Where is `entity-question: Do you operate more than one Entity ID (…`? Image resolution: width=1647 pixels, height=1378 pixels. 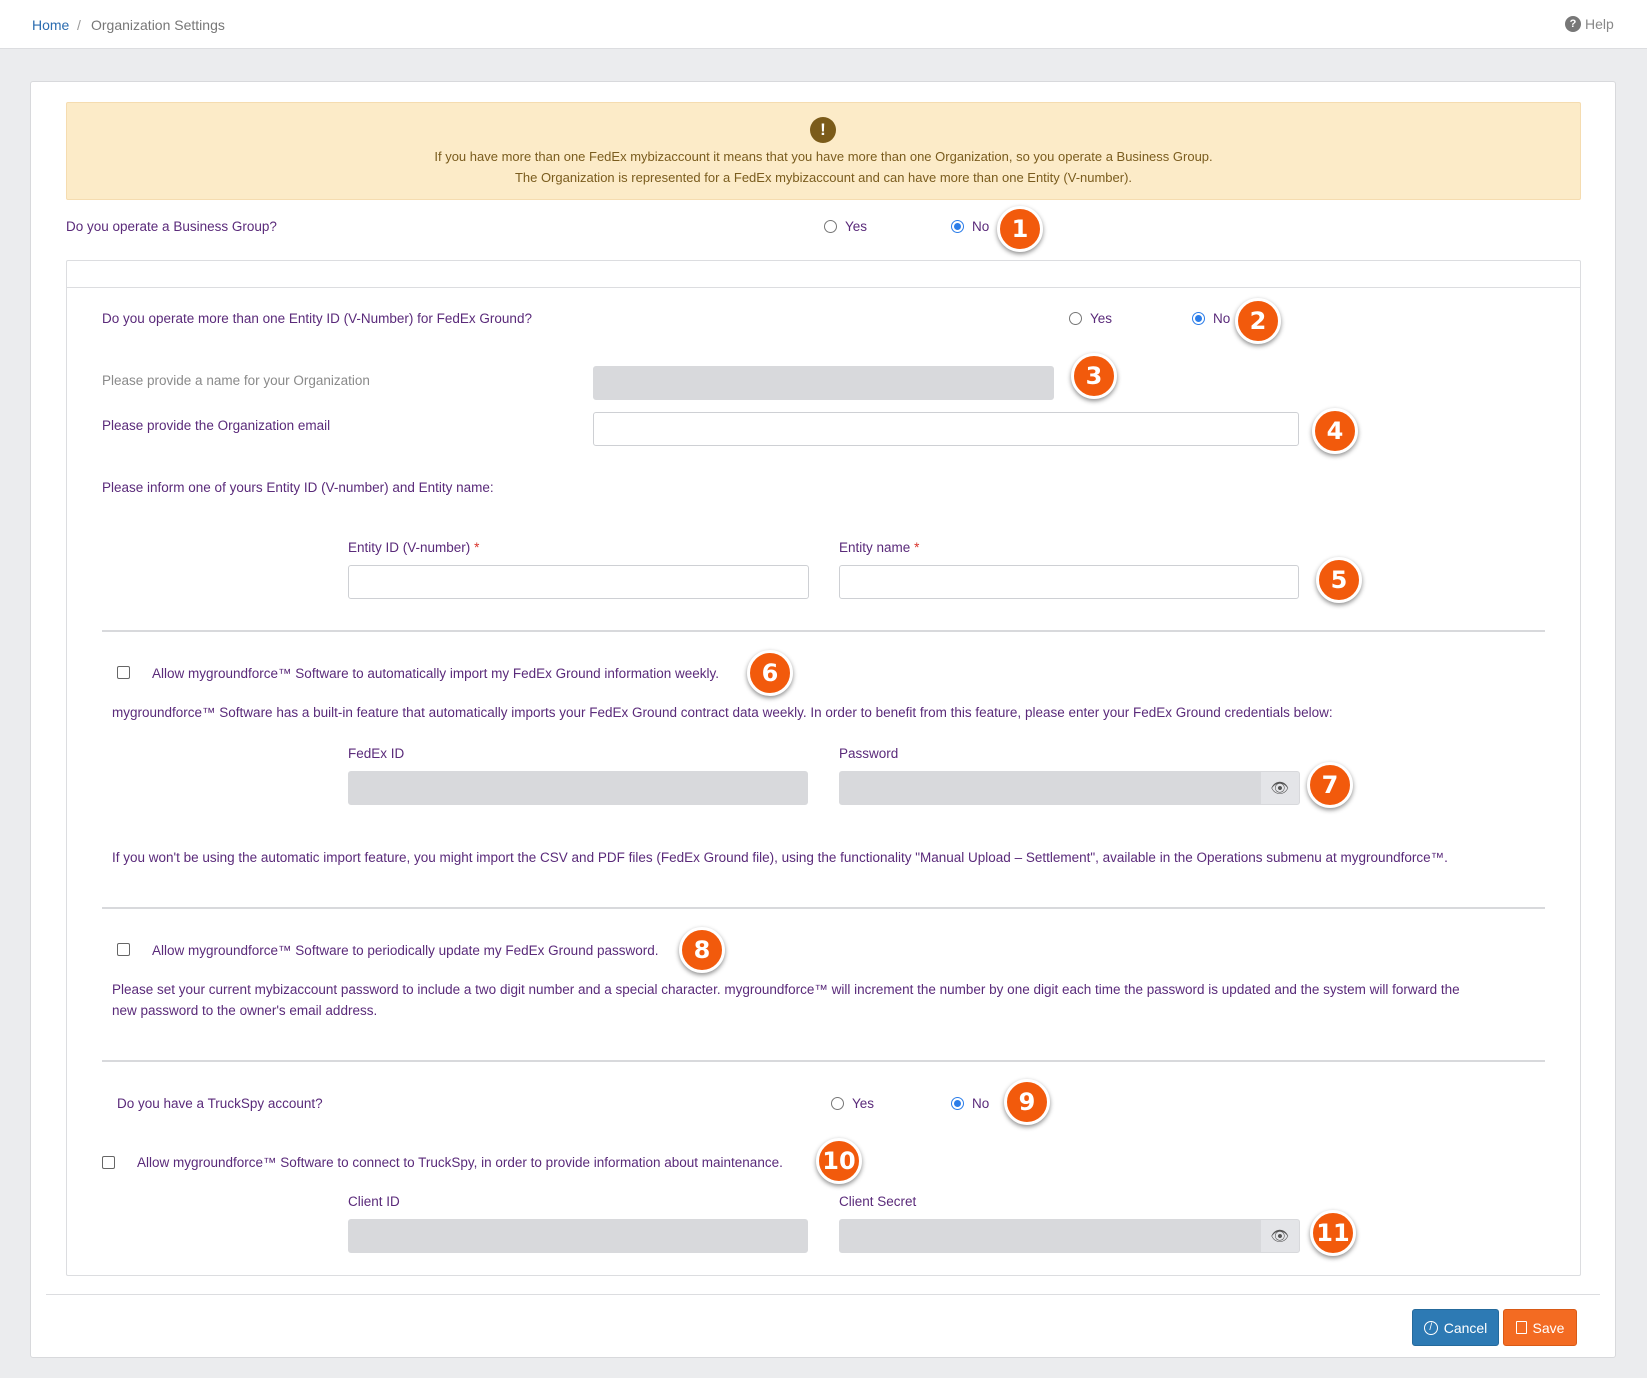 entity-question: Do you operate more than one Entity ID (… is located at coordinates (317, 318).